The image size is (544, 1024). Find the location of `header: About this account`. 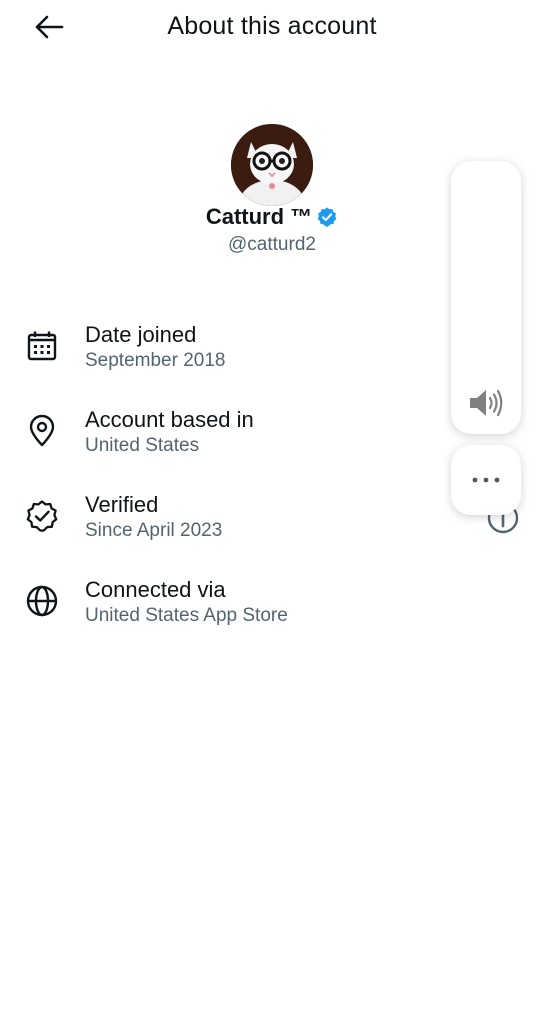

header: About this account is located at coordinates (272, 28).